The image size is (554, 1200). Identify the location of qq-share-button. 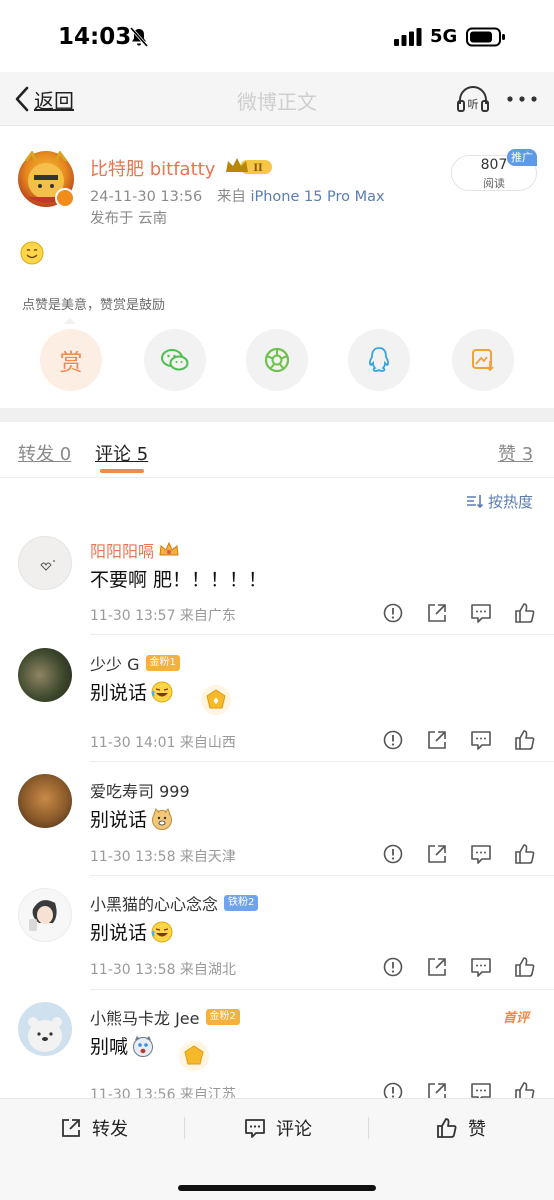
(379, 360).